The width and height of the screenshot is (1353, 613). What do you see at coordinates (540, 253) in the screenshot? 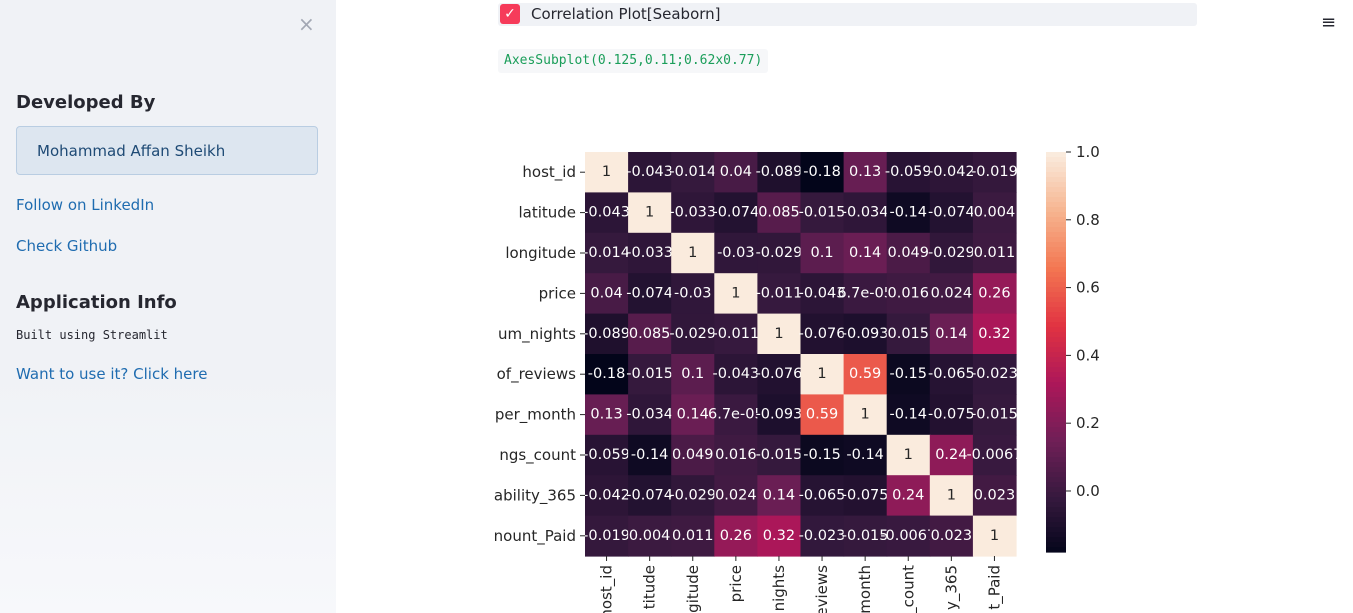
I see `row-tick-label: longitude` at bounding box center [540, 253].